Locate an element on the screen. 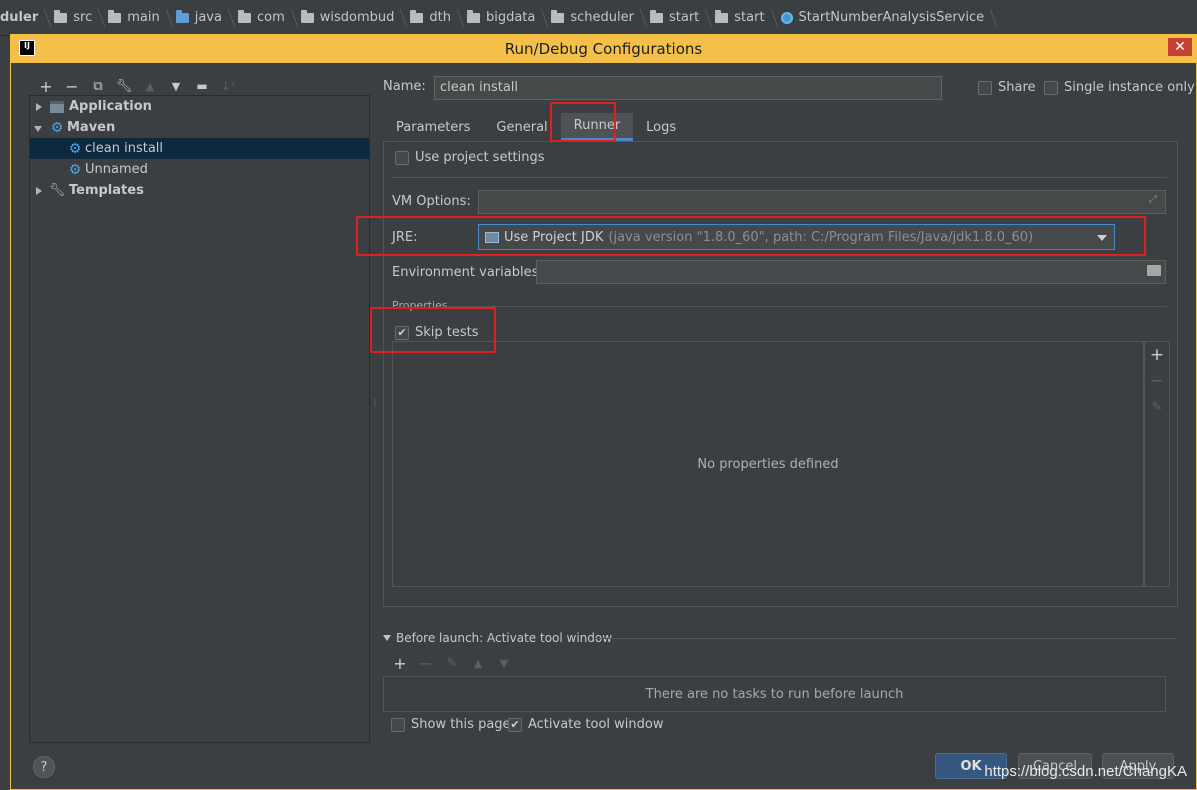  tree-item-templates: 🔧︎ Templates is located at coordinates (199, 190).